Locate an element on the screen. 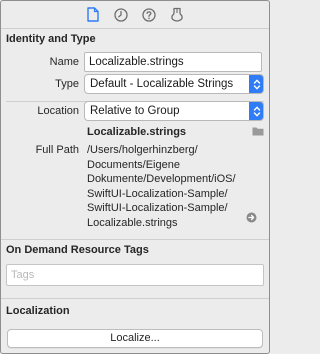 This screenshot has width=320, height=354. section-title-on-demand-tags: On Demand Resource Tags is located at coordinates (77, 250).